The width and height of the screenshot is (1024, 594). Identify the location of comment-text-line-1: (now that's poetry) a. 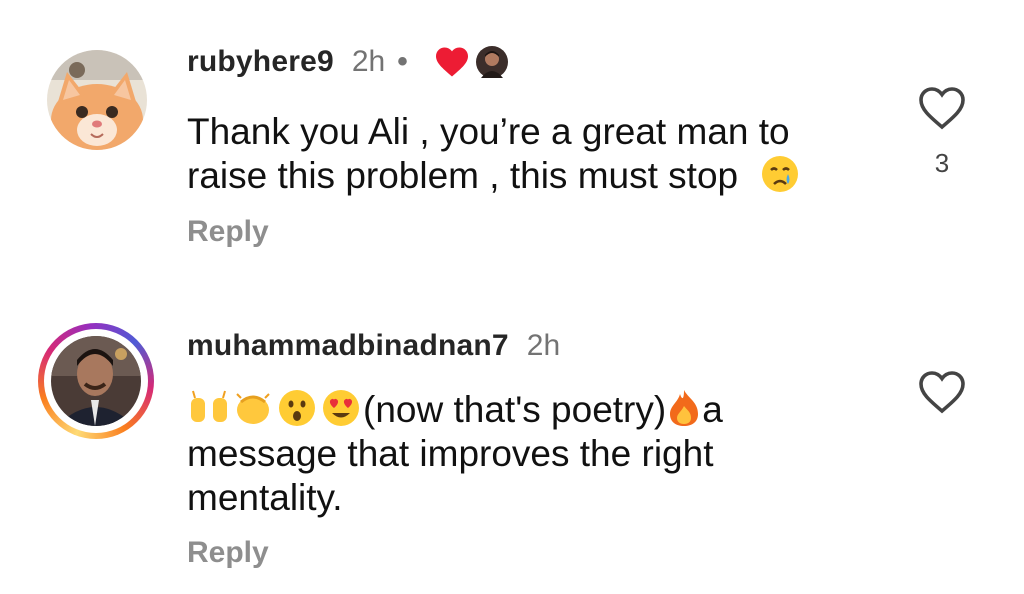
(512, 410).